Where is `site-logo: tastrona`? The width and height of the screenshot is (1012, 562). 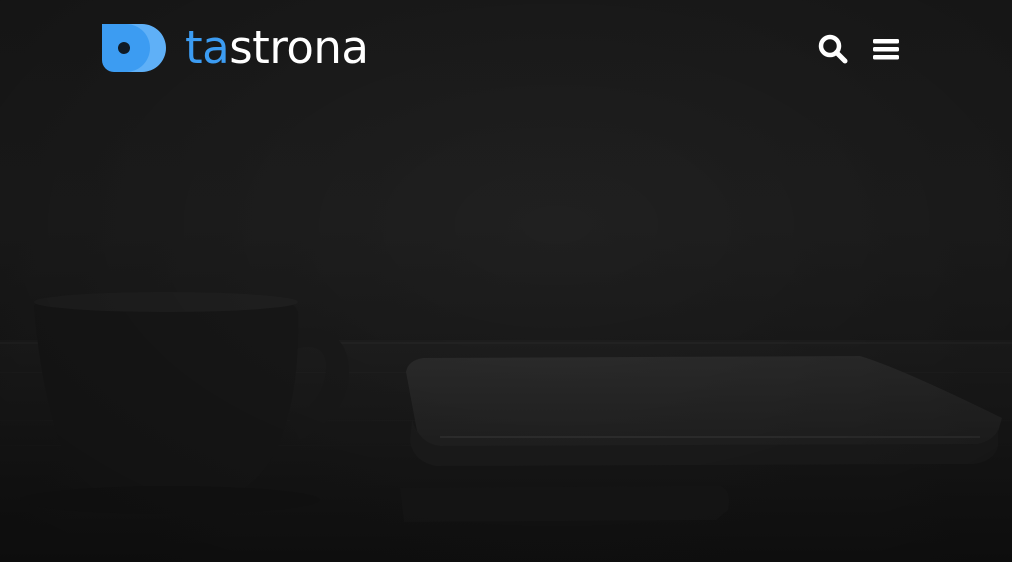 site-logo: tastrona is located at coordinates (234, 47).